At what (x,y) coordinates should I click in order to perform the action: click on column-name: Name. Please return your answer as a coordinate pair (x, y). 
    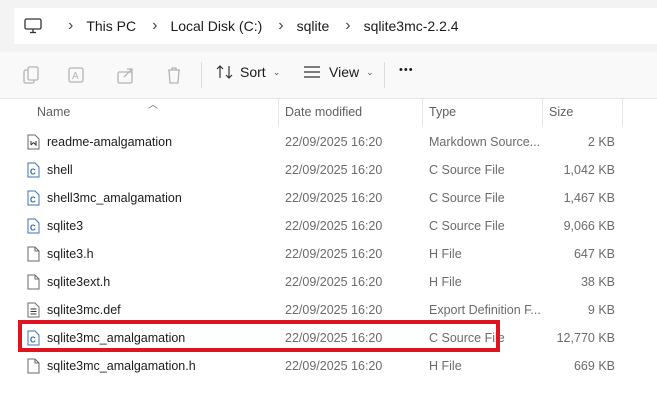
    Looking at the image, I should click on (53, 112).